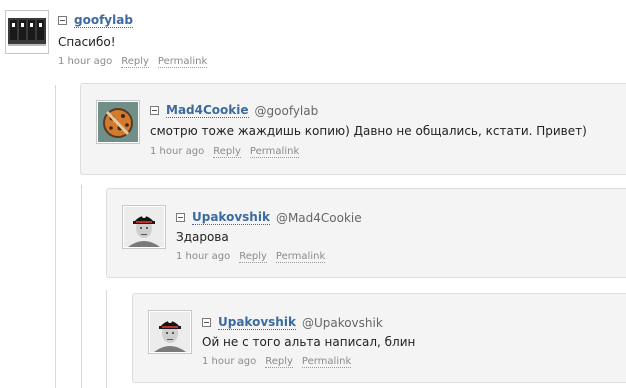 The image size is (626, 388). I want to click on reply-to-mention: @goofylab, so click(286, 110).